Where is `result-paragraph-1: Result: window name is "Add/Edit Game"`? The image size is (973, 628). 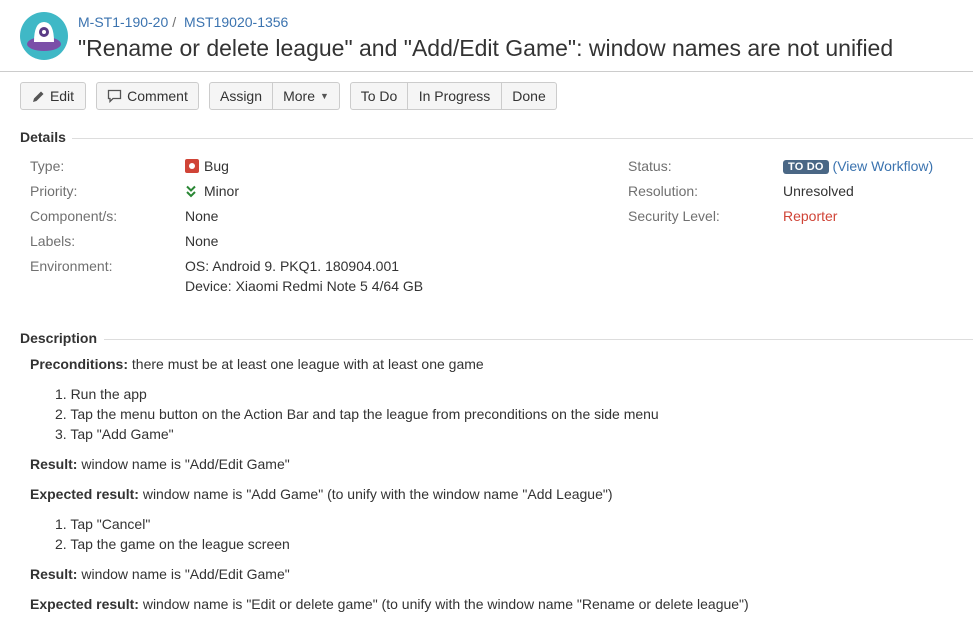 result-paragraph-1: Result: window name is "Add/Edit Game" is located at coordinates (160, 464).